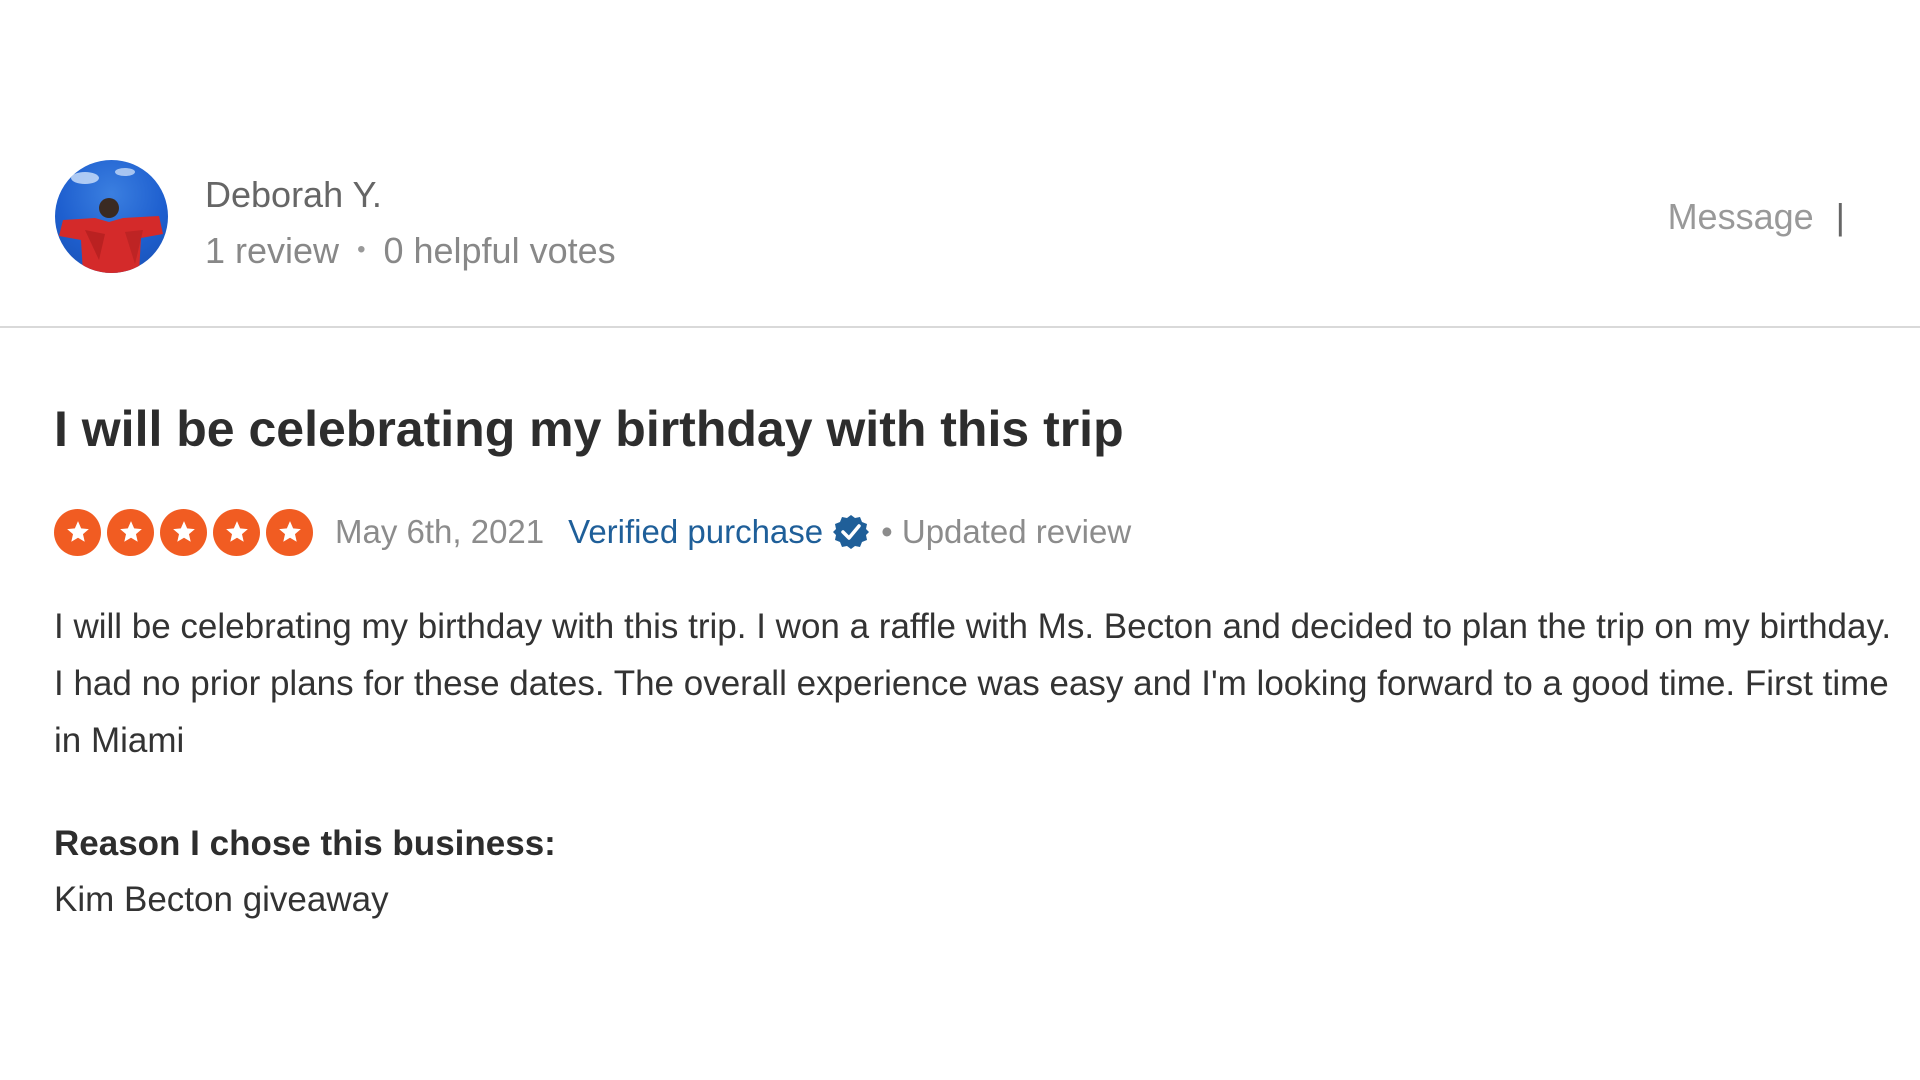 This screenshot has width=1920, height=1080. Describe the element at coordinates (305, 843) in the screenshot. I see `reason-label: Reason I chose this business:` at that location.